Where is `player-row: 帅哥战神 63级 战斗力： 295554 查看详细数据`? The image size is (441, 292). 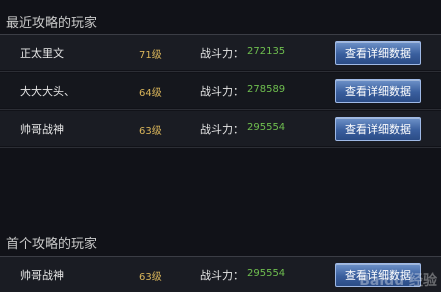
player-row: 帅哥战神 63级 战斗力： 295554 查看详细数据 is located at coordinates (220, 128).